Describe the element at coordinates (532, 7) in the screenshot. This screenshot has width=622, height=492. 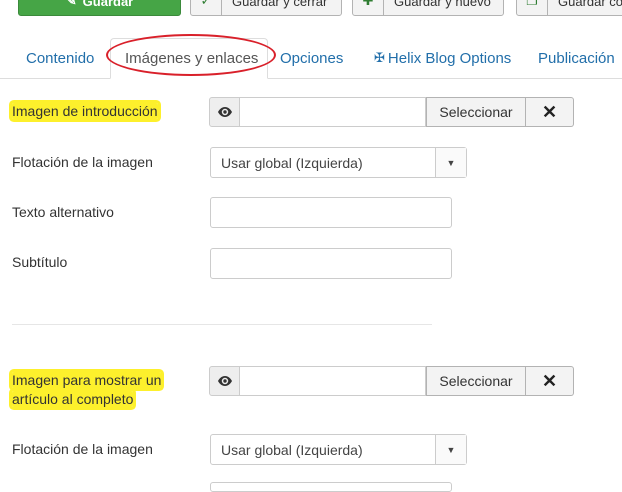
I see `copy-icon: ❐` at that location.